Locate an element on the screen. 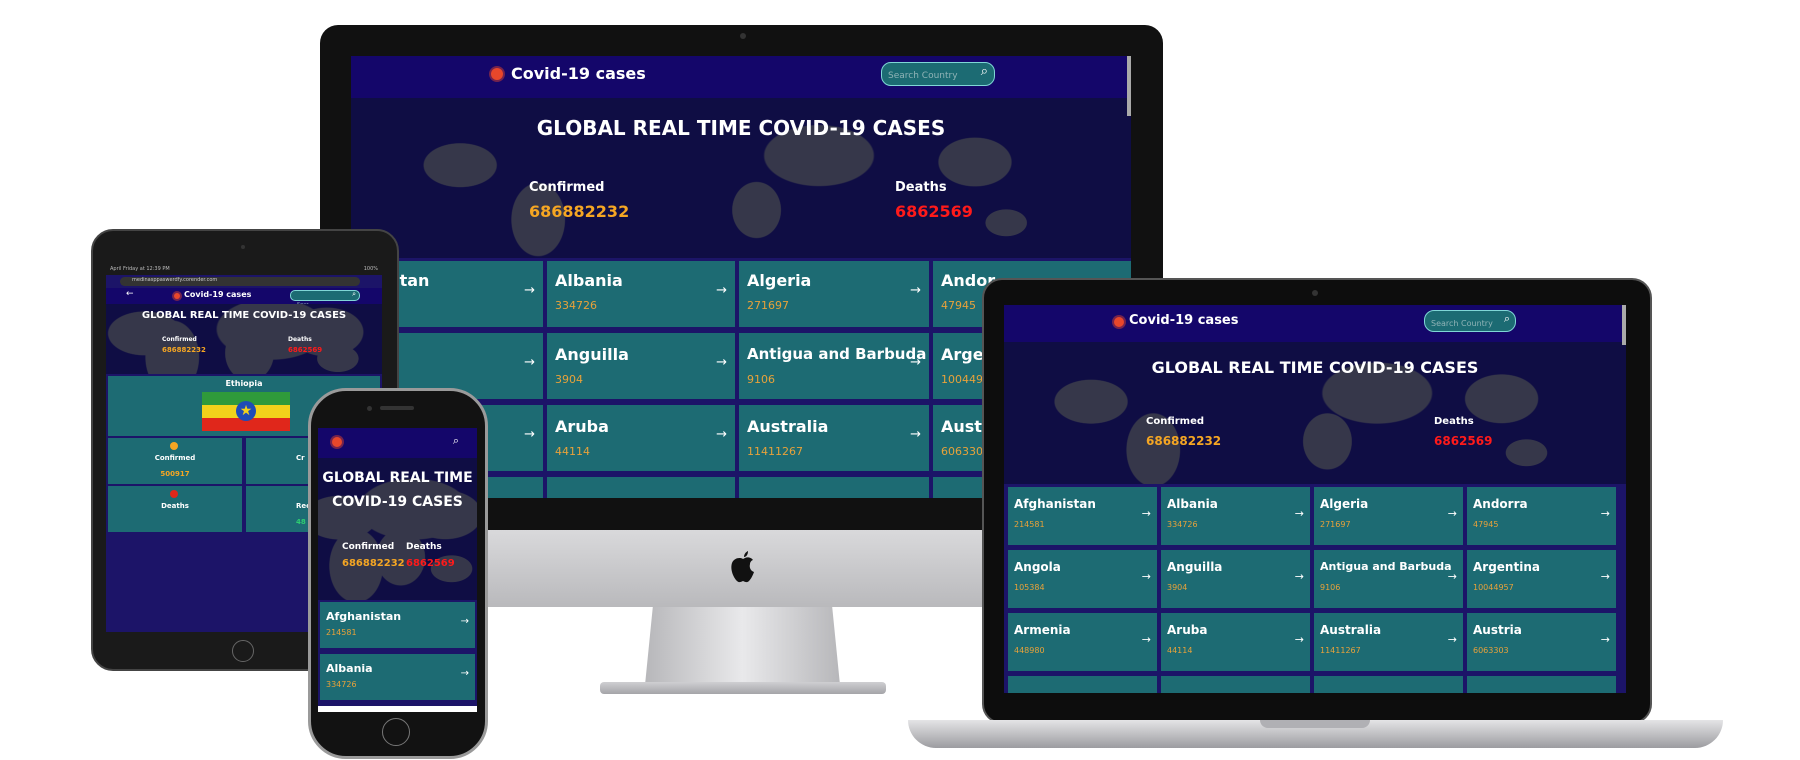  back-icon: ← is located at coordinates (130, 294).